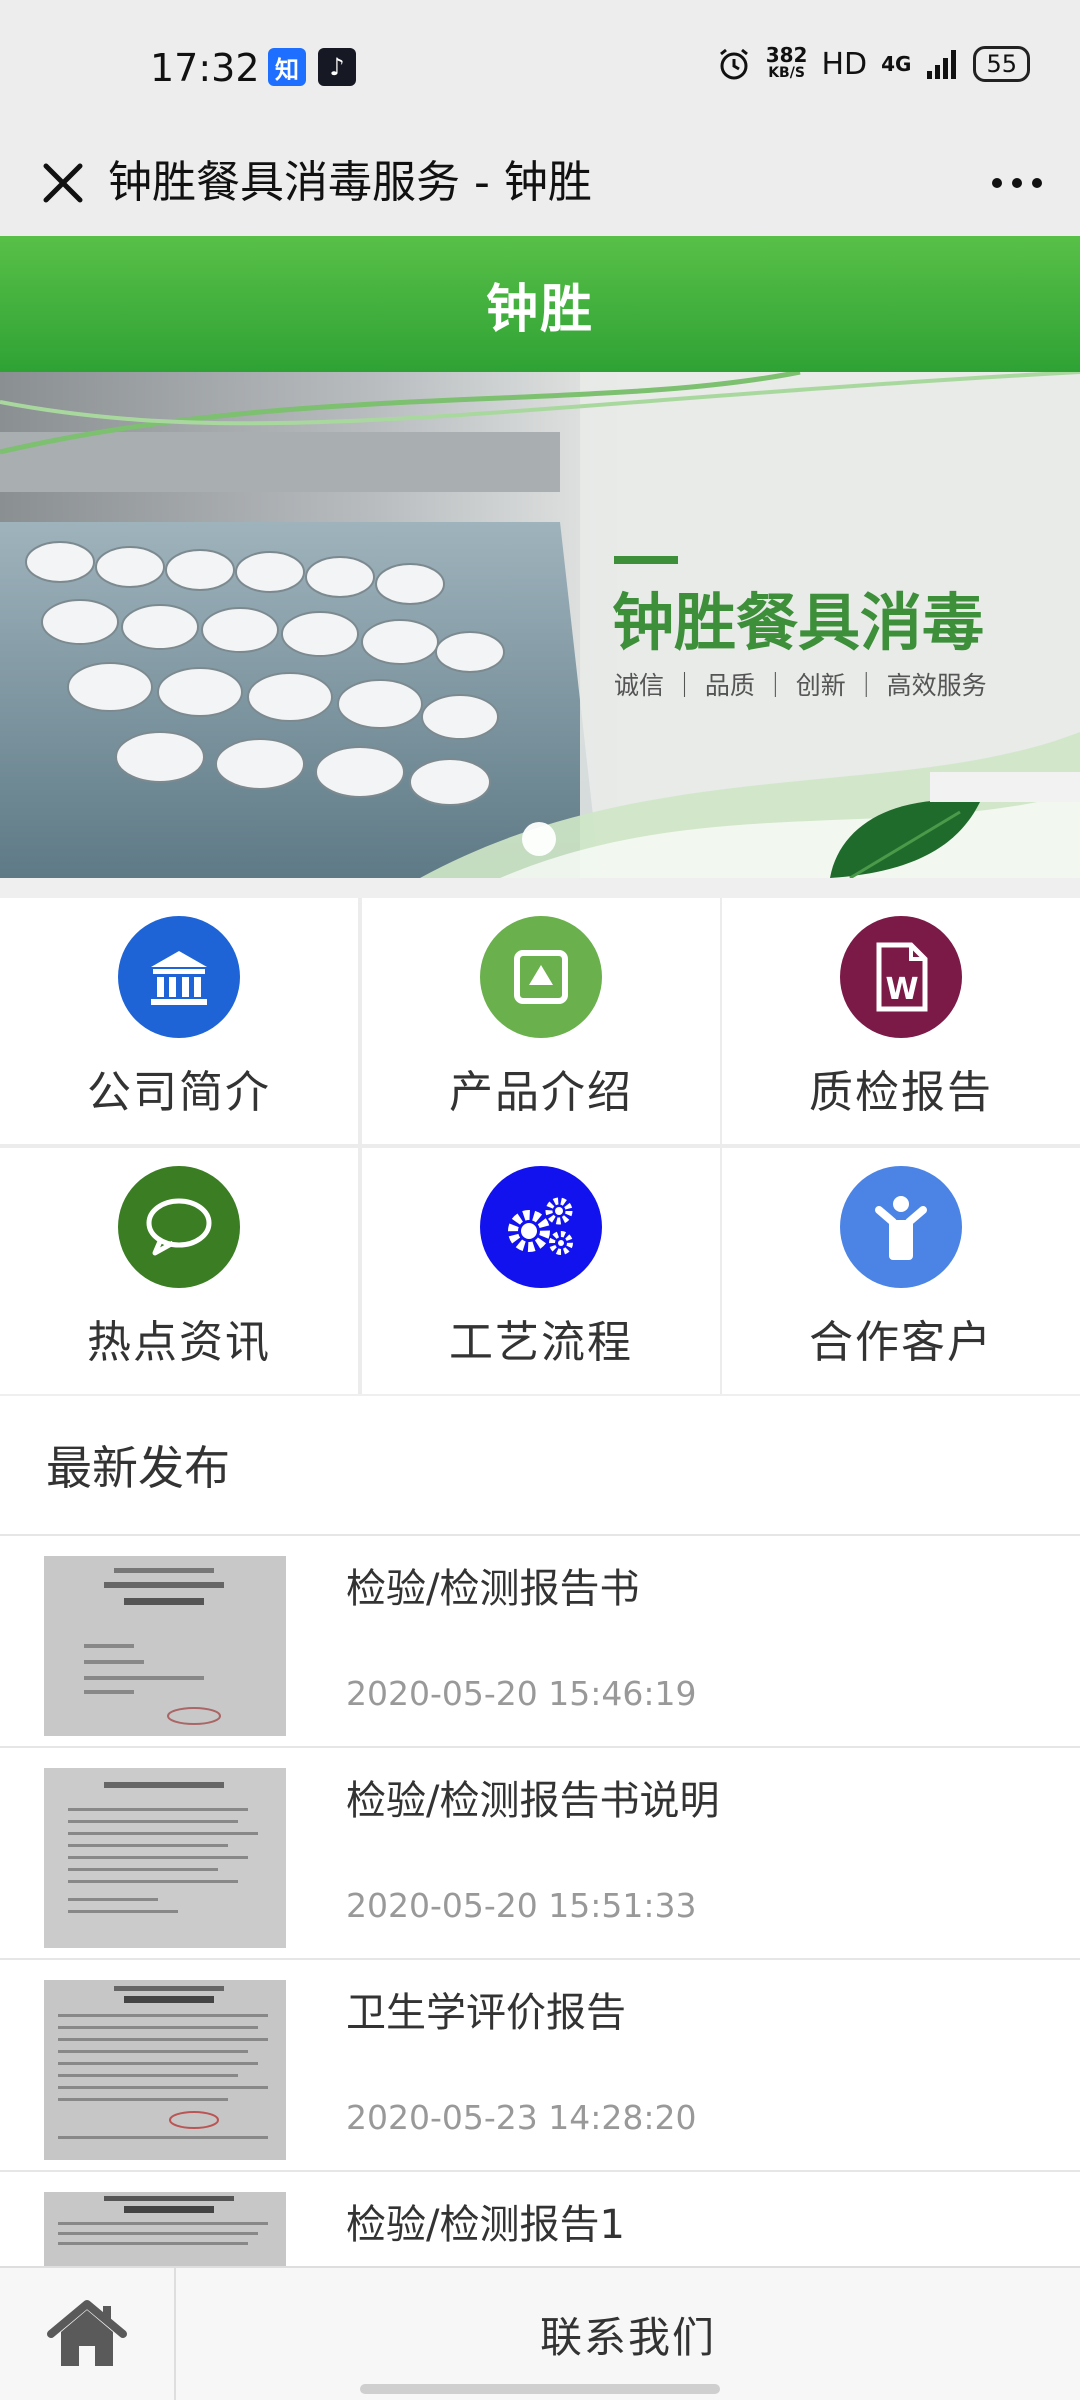 This screenshot has width=1080, height=2400. What do you see at coordinates (287, 67) in the screenshot?
I see `zhihu-app-icon: 知` at bounding box center [287, 67].